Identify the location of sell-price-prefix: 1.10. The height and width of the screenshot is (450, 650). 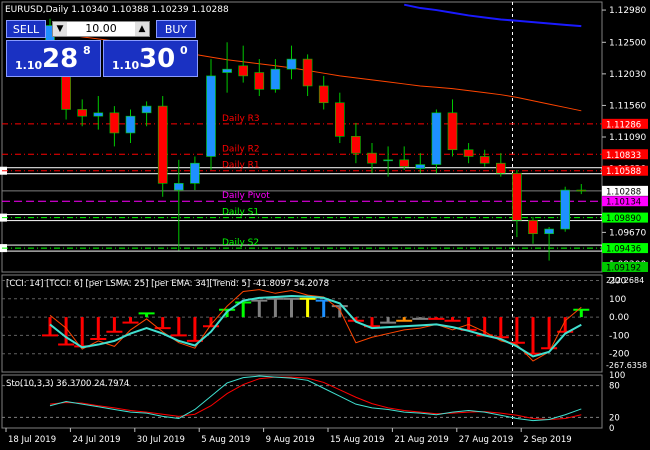
(29, 65).